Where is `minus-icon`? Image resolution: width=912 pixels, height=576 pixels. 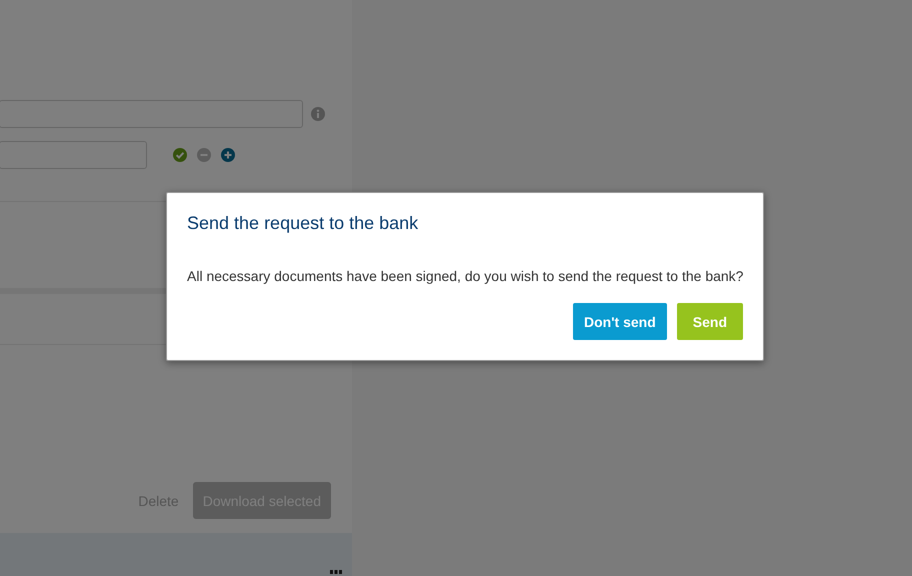
minus-icon is located at coordinates (204, 155).